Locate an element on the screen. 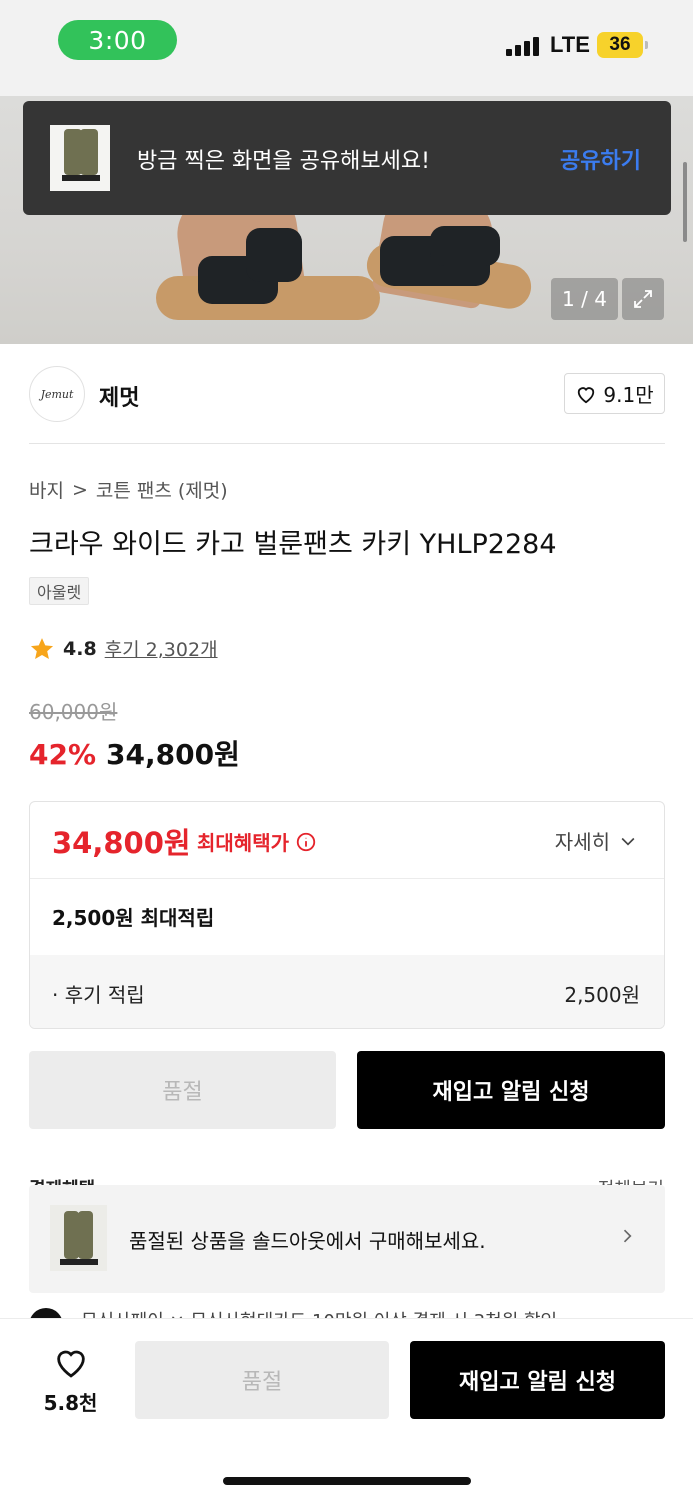 Image resolution: width=693 pixels, height=1500 pixels. sale-price: 34,800원 is located at coordinates (173, 754).